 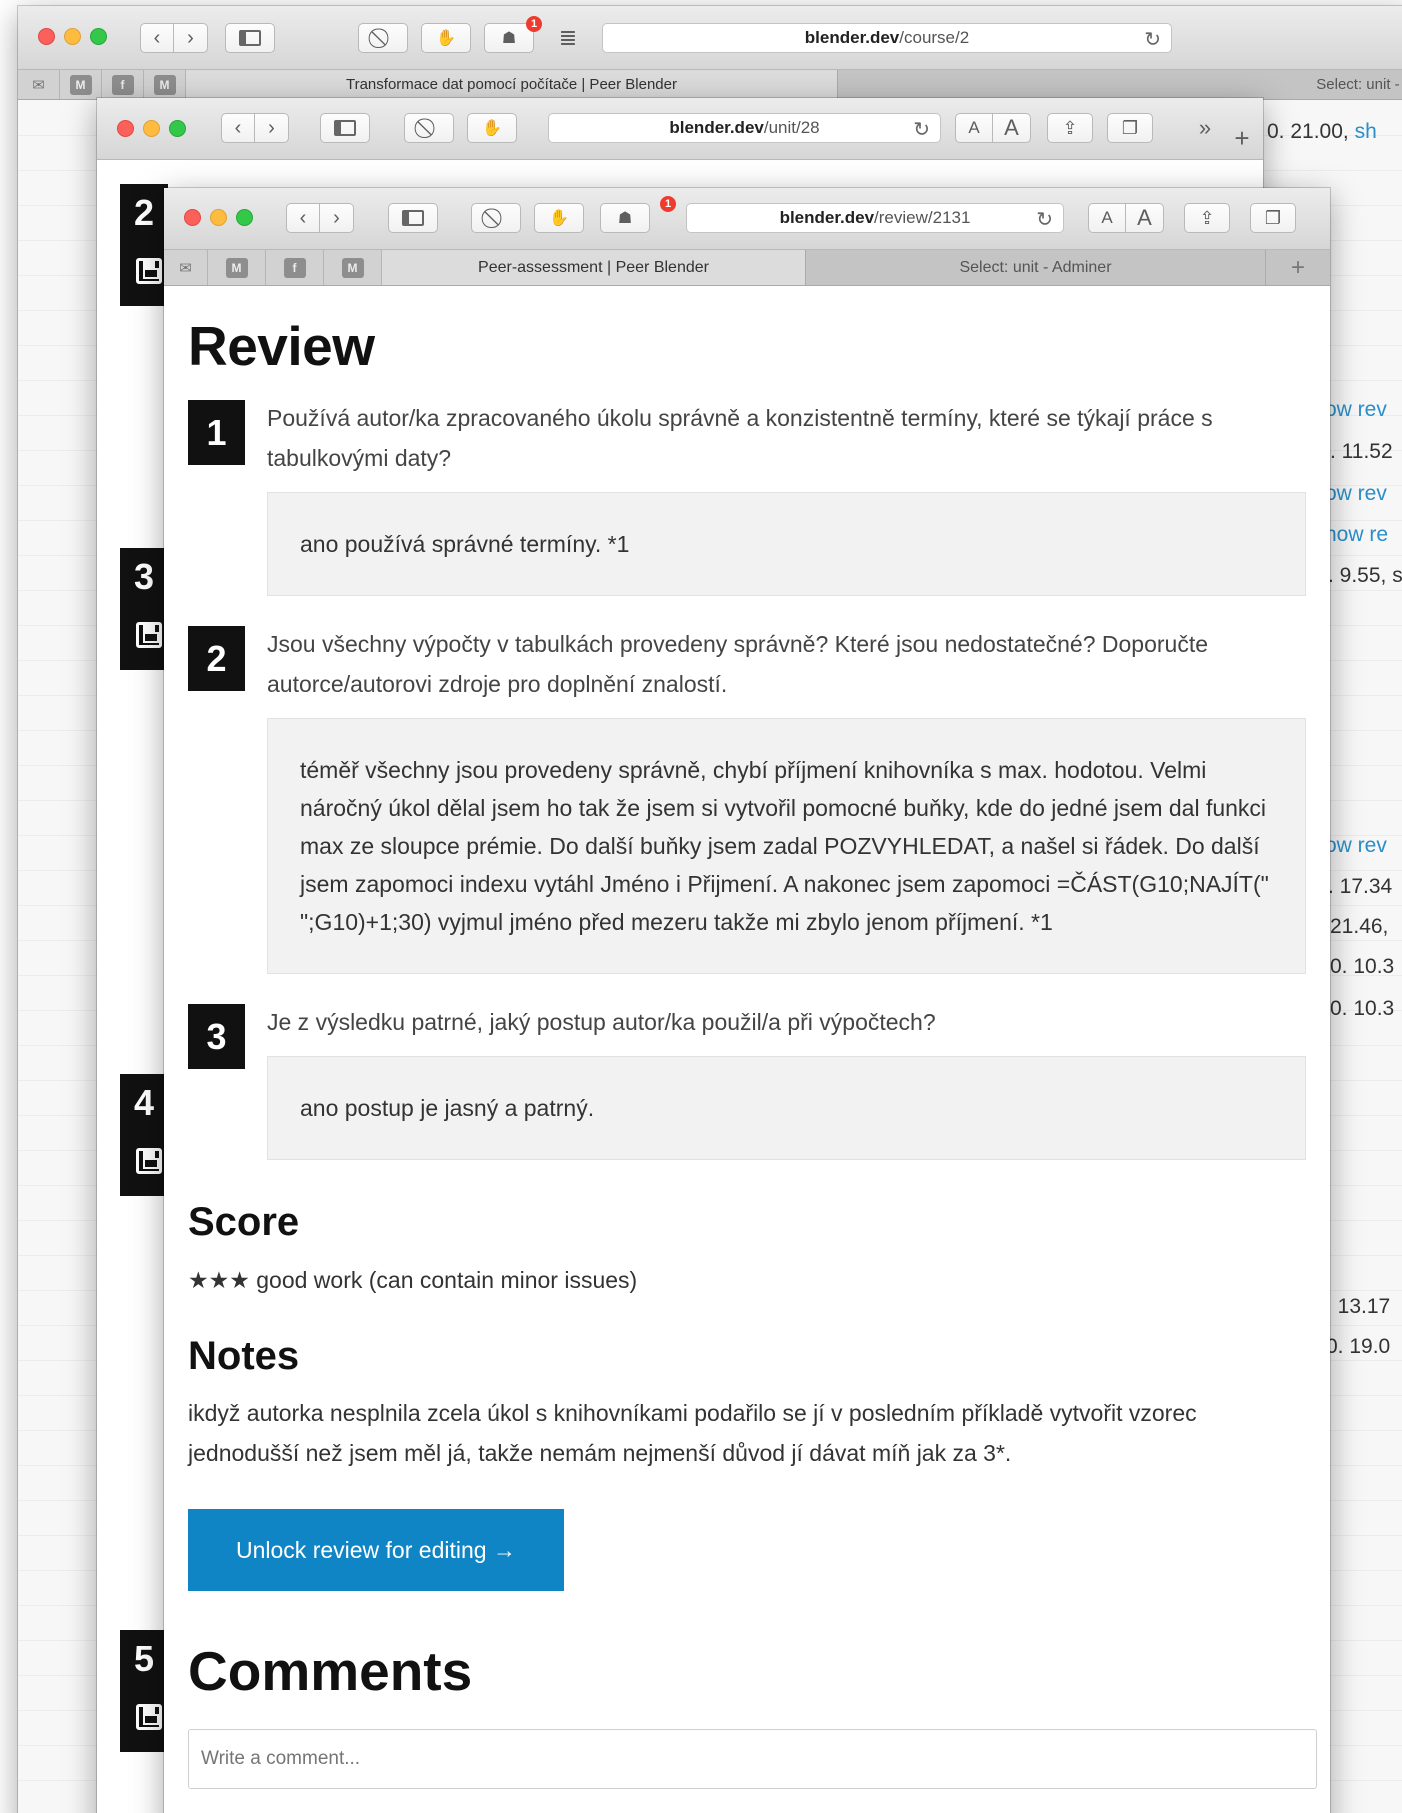 I want to click on window-controls, so click(x=151, y=128).